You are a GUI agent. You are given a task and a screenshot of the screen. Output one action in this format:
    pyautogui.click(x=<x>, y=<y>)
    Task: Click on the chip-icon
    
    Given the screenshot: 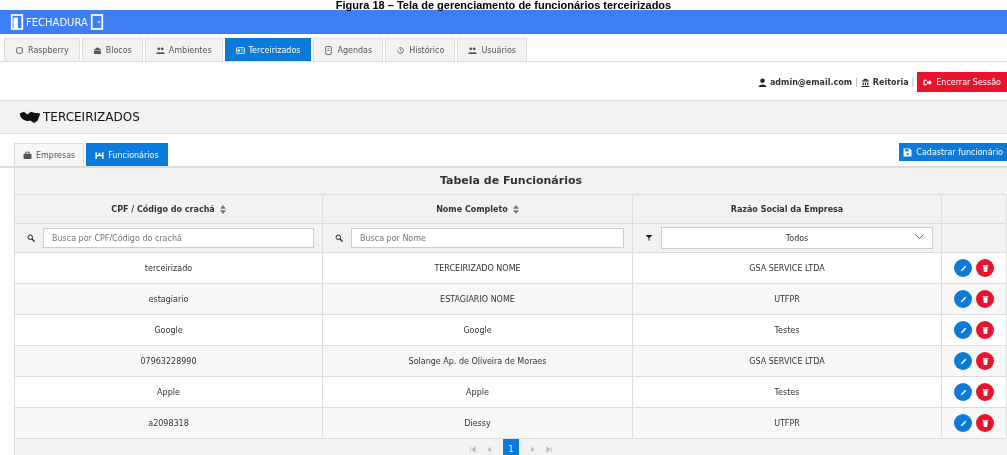 What is the action you would take?
    pyautogui.click(x=19, y=50)
    